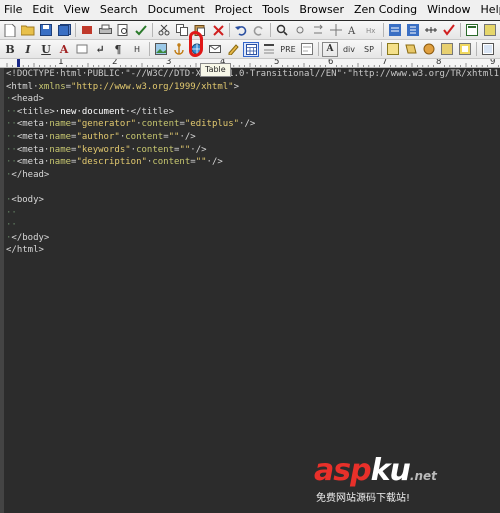  I want to click on code-line: ·<body>, so click(252, 200).